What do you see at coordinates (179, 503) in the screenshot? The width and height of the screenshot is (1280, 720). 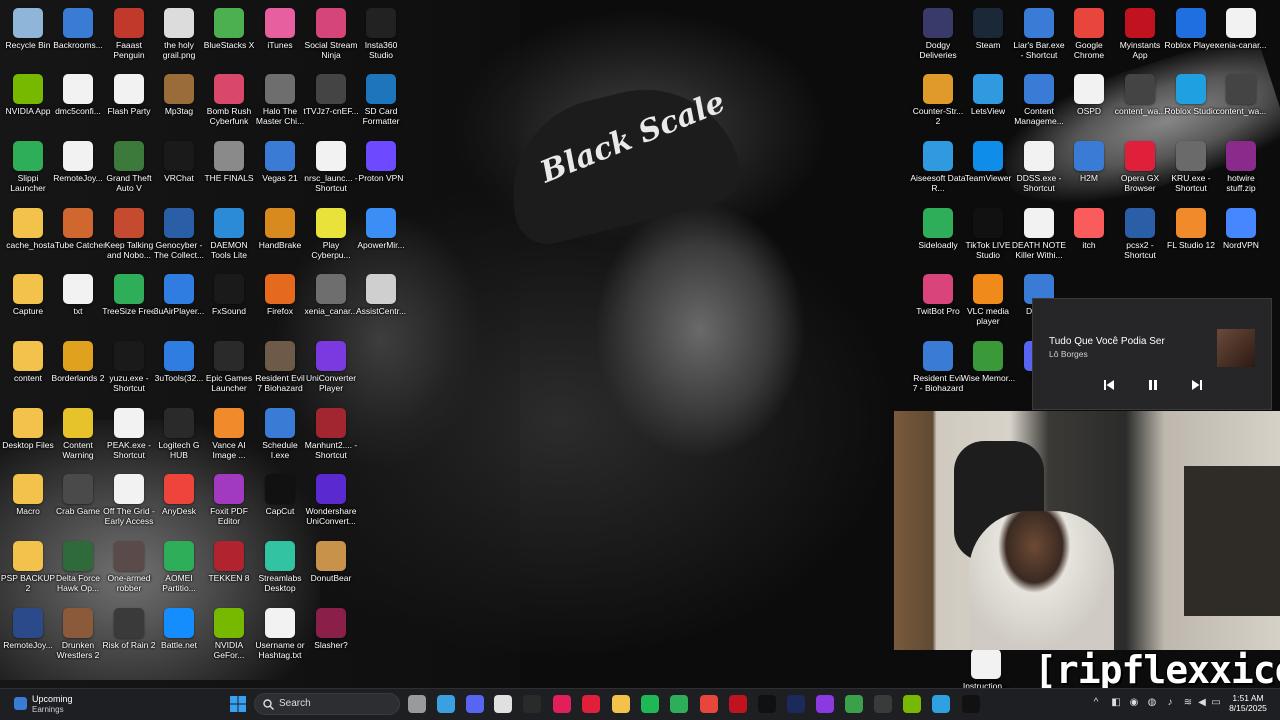 I see `desktop-icon: AnyDesk` at bounding box center [179, 503].